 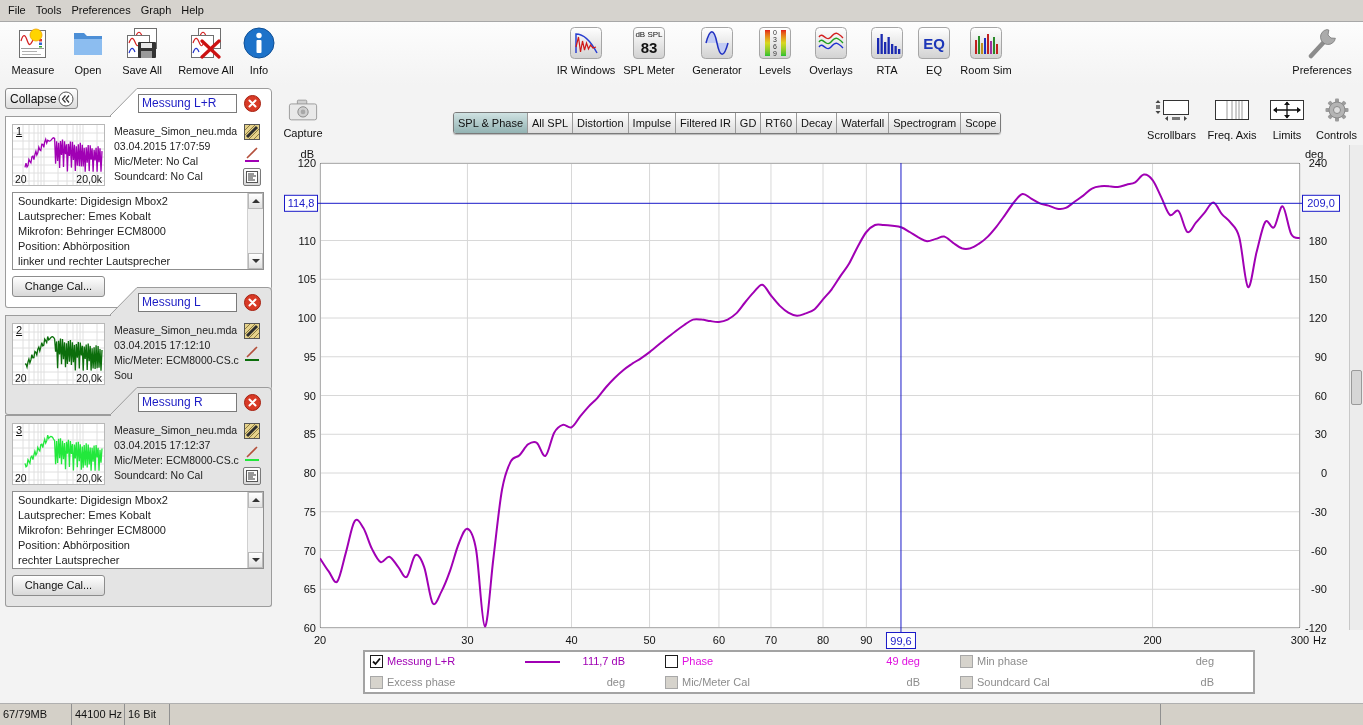 I want to click on cursor-readout: 114,8, so click(x=301, y=203).